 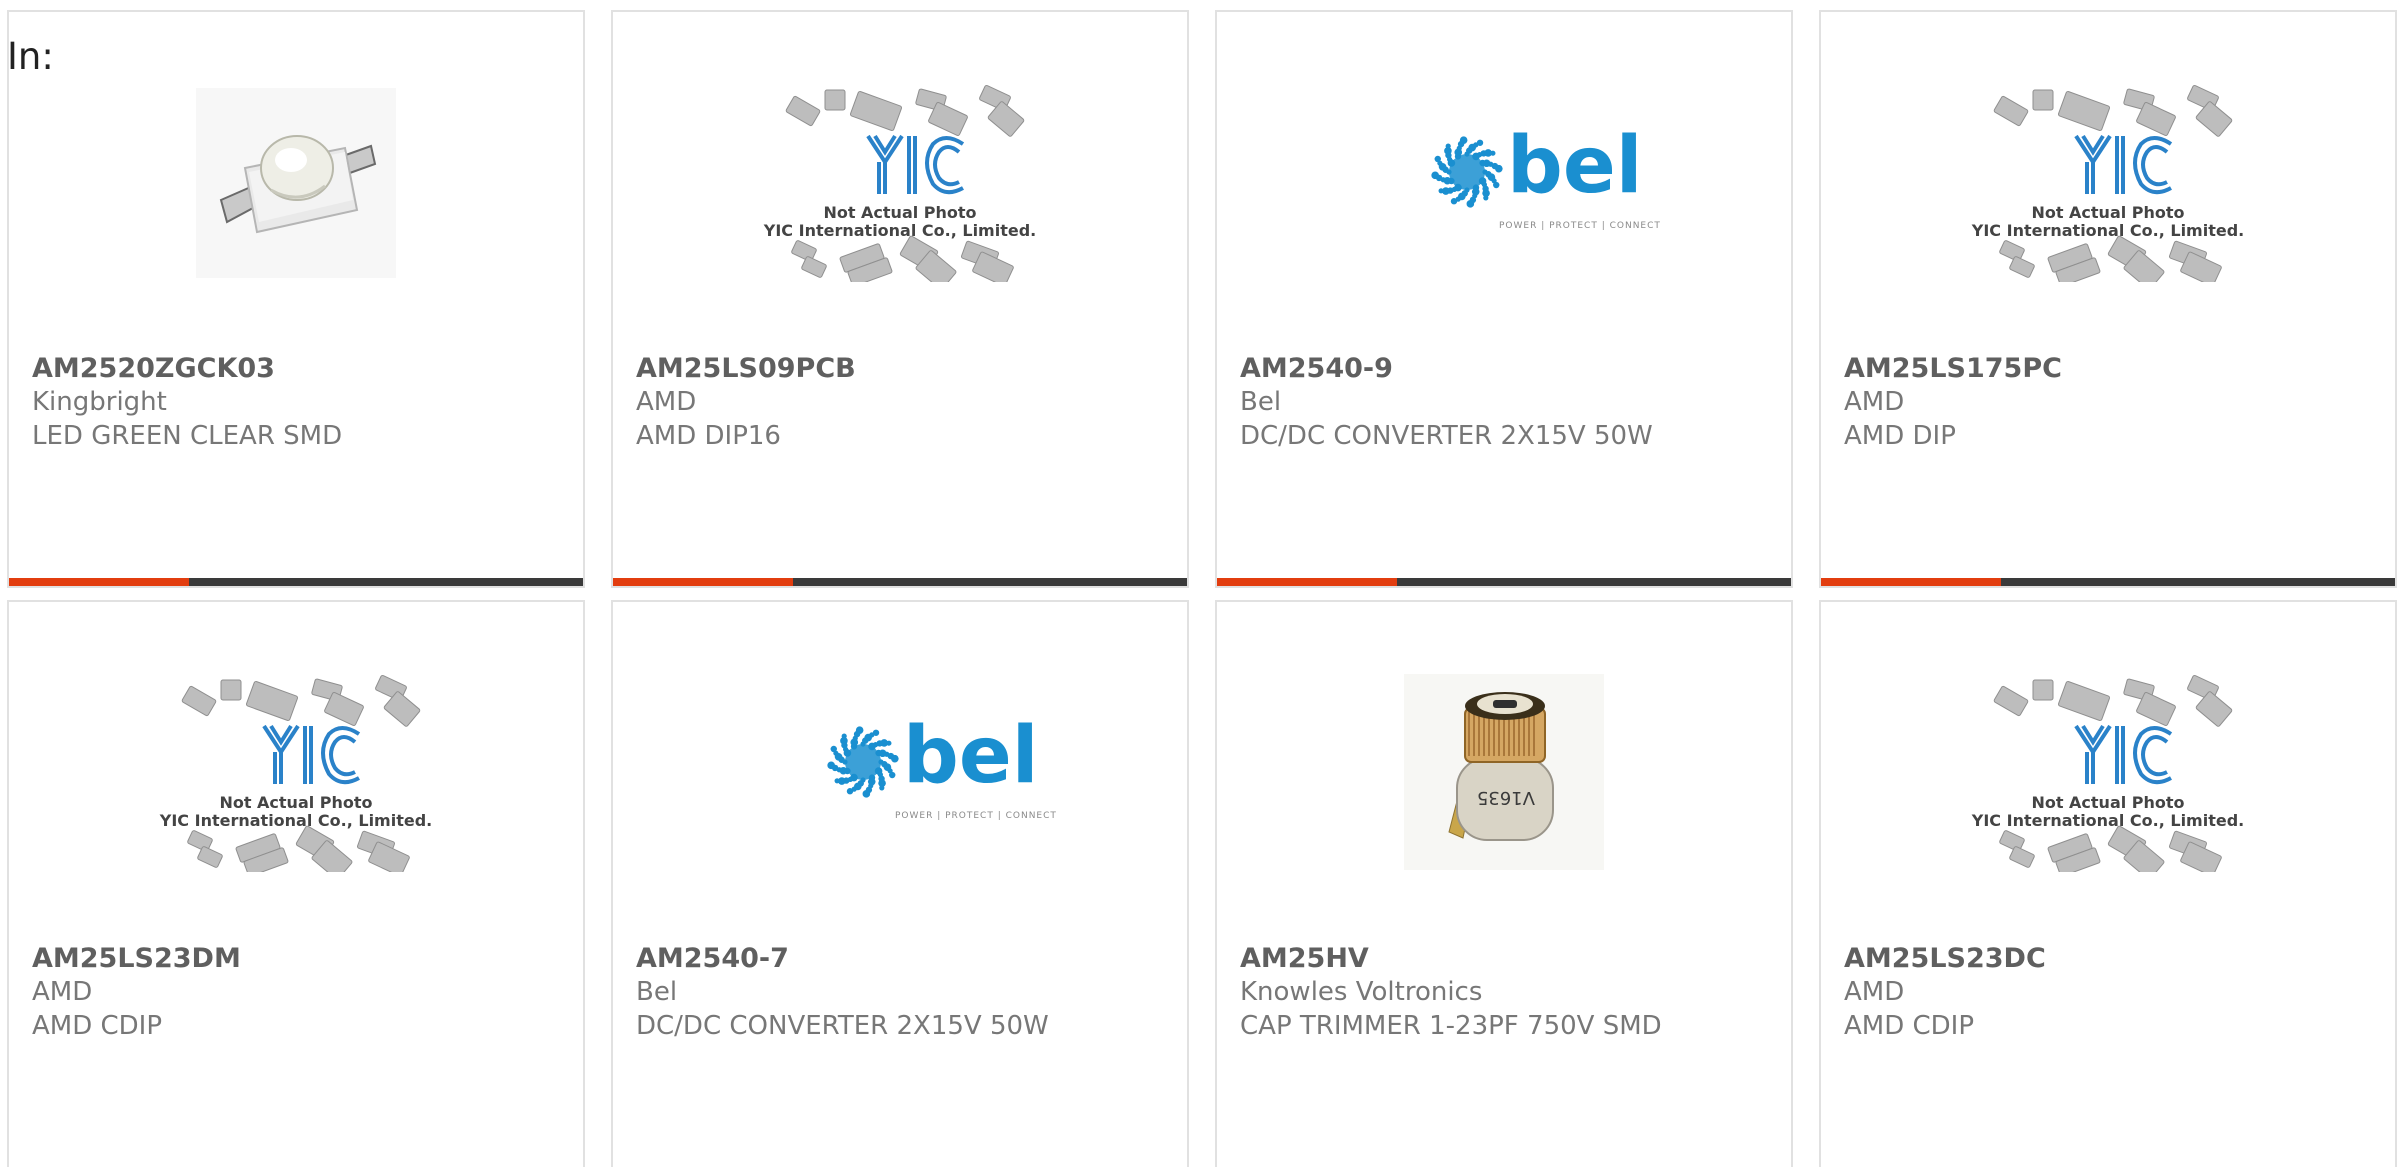 What do you see at coordinates (1945, 959) in the screenshot?
I see `product-part-number: AM25LS23DC` at bounding box center [1945, 959].